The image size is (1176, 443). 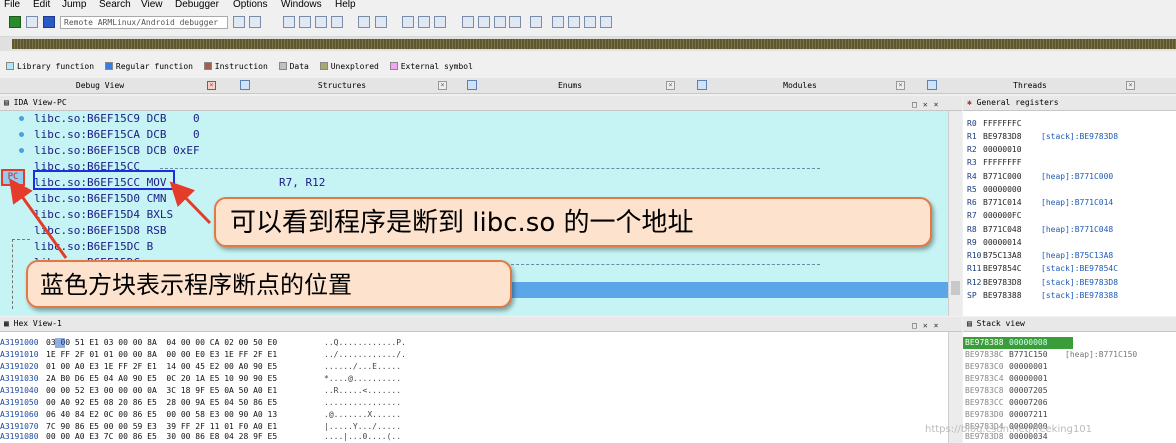 What do you see at coordinates (190, 203) in the screenshot?
I see `arrow-to-breakpoint` at bounding box center [190, 203].